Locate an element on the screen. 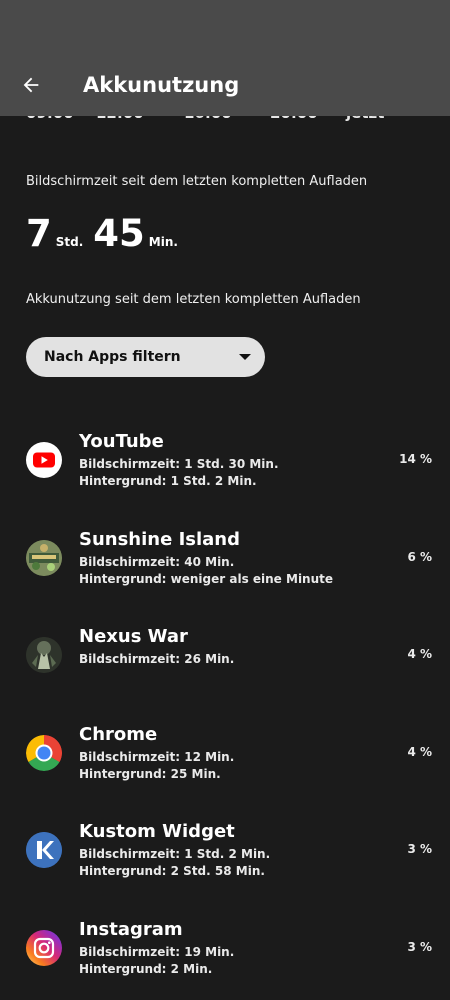 The height and width of the screenshot is (1000, 450). app-name: Nexus War is located at coordinates (133, 637).